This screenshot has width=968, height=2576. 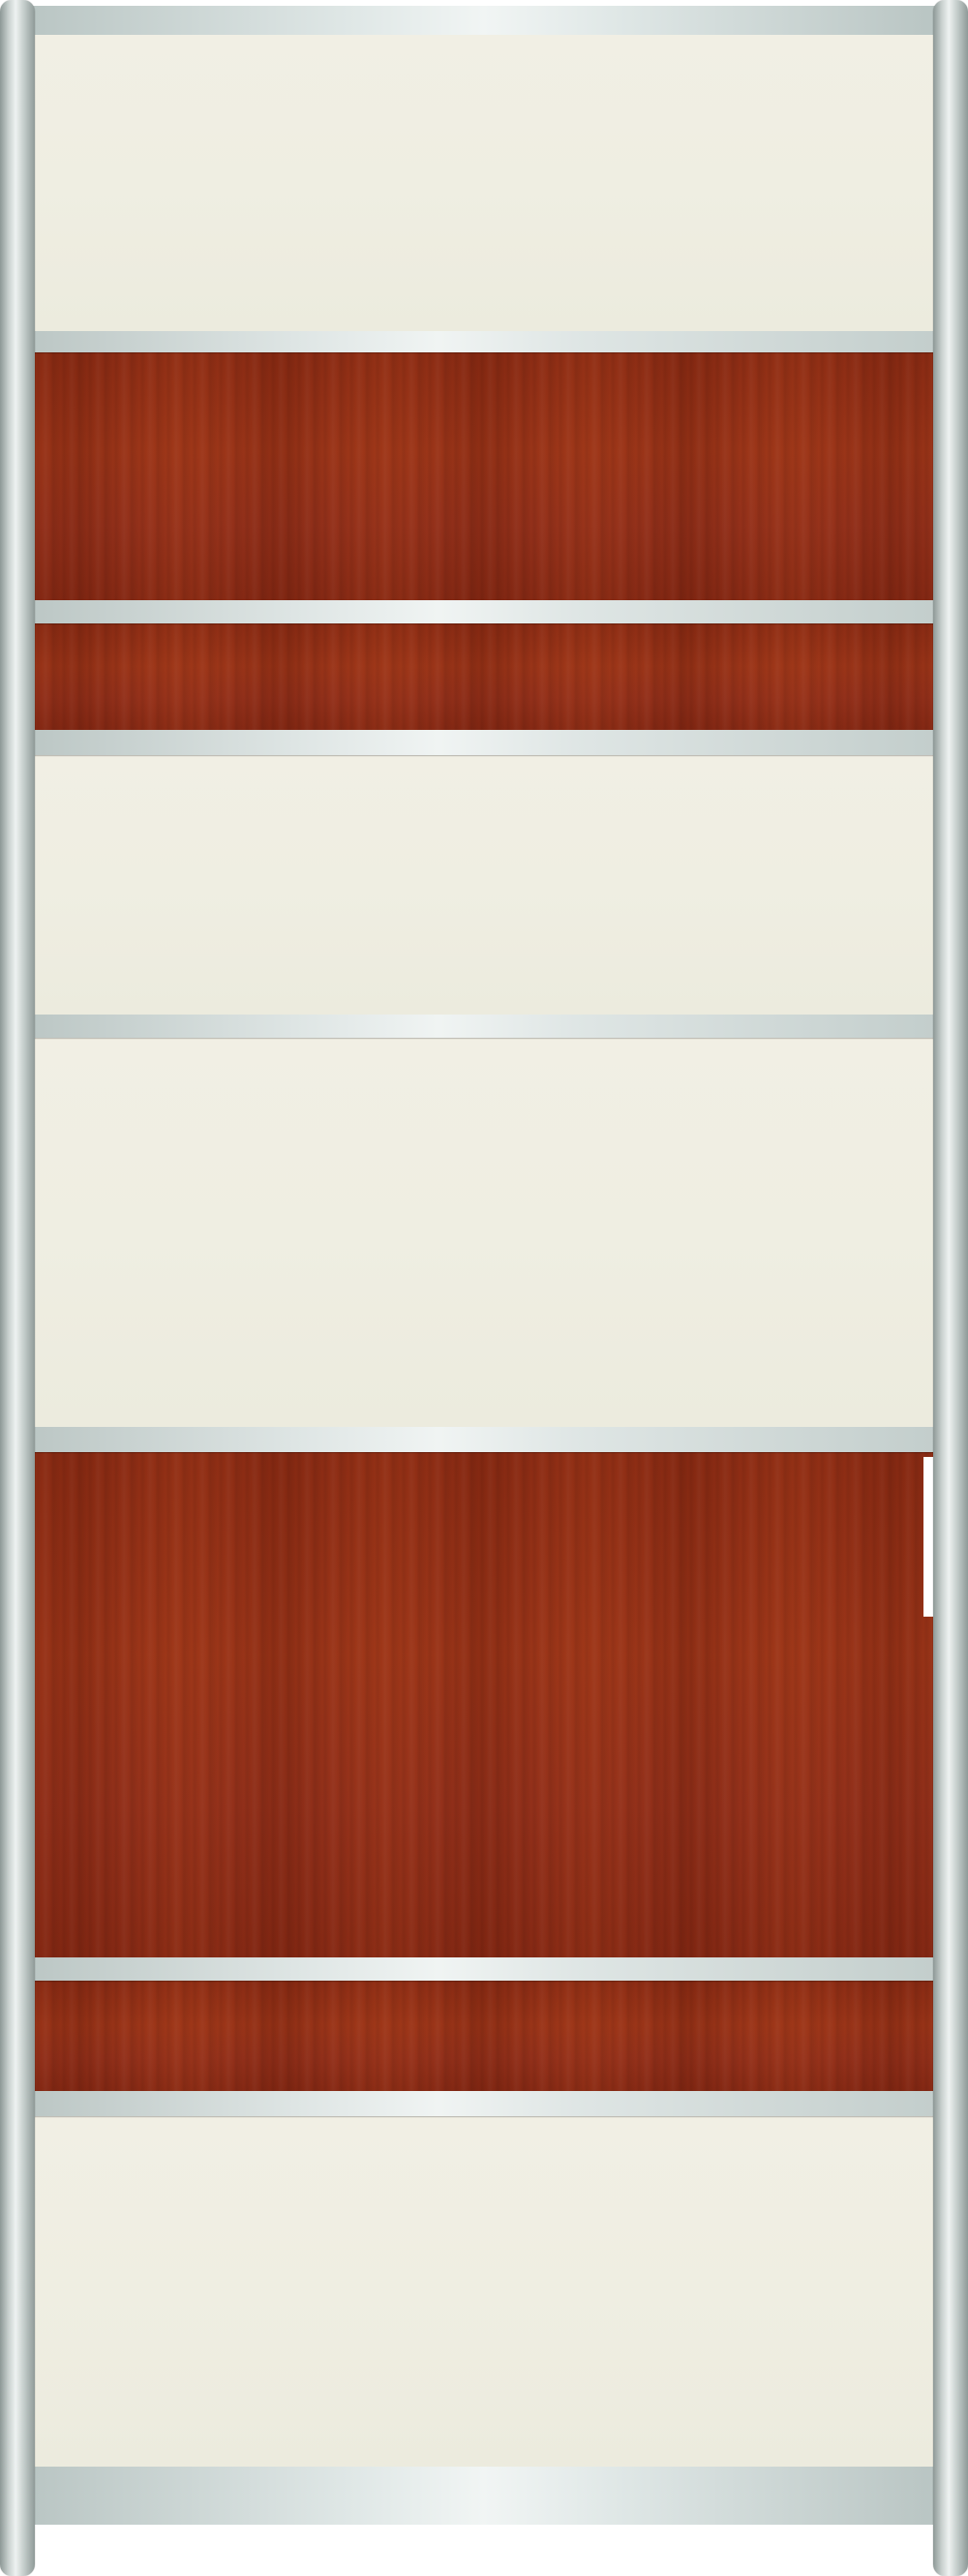 I want to click on panel-notch, so click(x=928, y=1537).